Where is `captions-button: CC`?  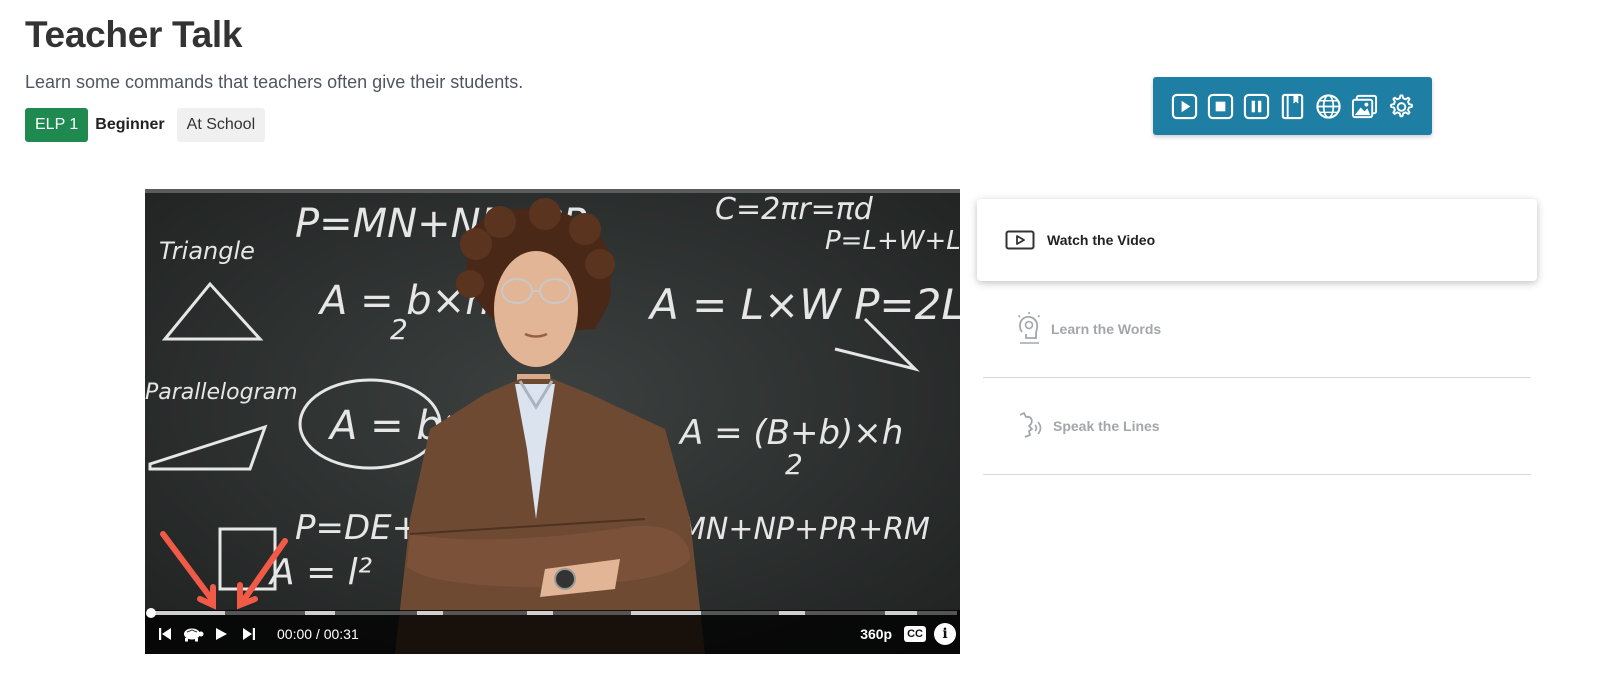 captions-button: CC is located at coordinates (915, 634).